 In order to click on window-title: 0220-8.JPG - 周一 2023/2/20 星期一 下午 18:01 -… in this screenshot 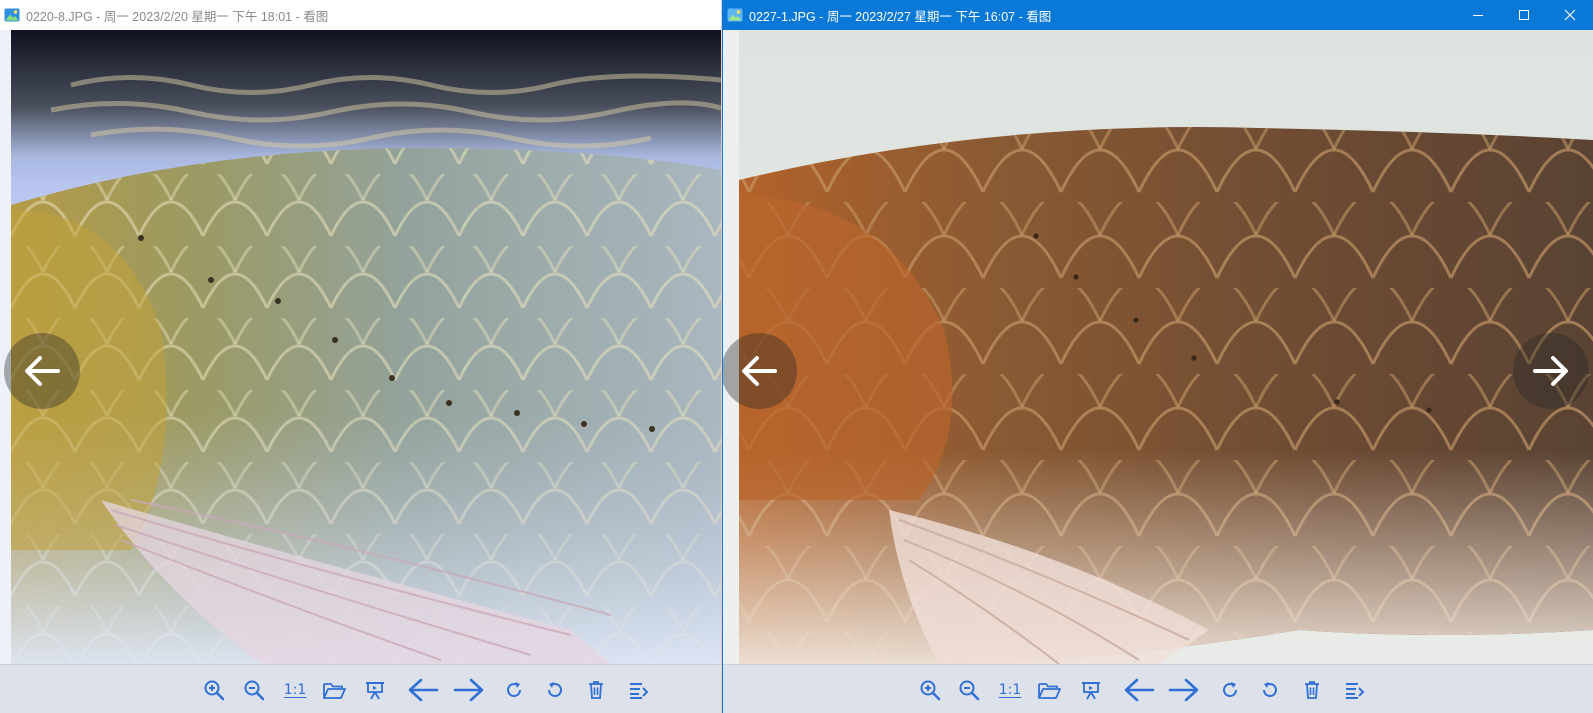, I will do `click(177, 16)`.